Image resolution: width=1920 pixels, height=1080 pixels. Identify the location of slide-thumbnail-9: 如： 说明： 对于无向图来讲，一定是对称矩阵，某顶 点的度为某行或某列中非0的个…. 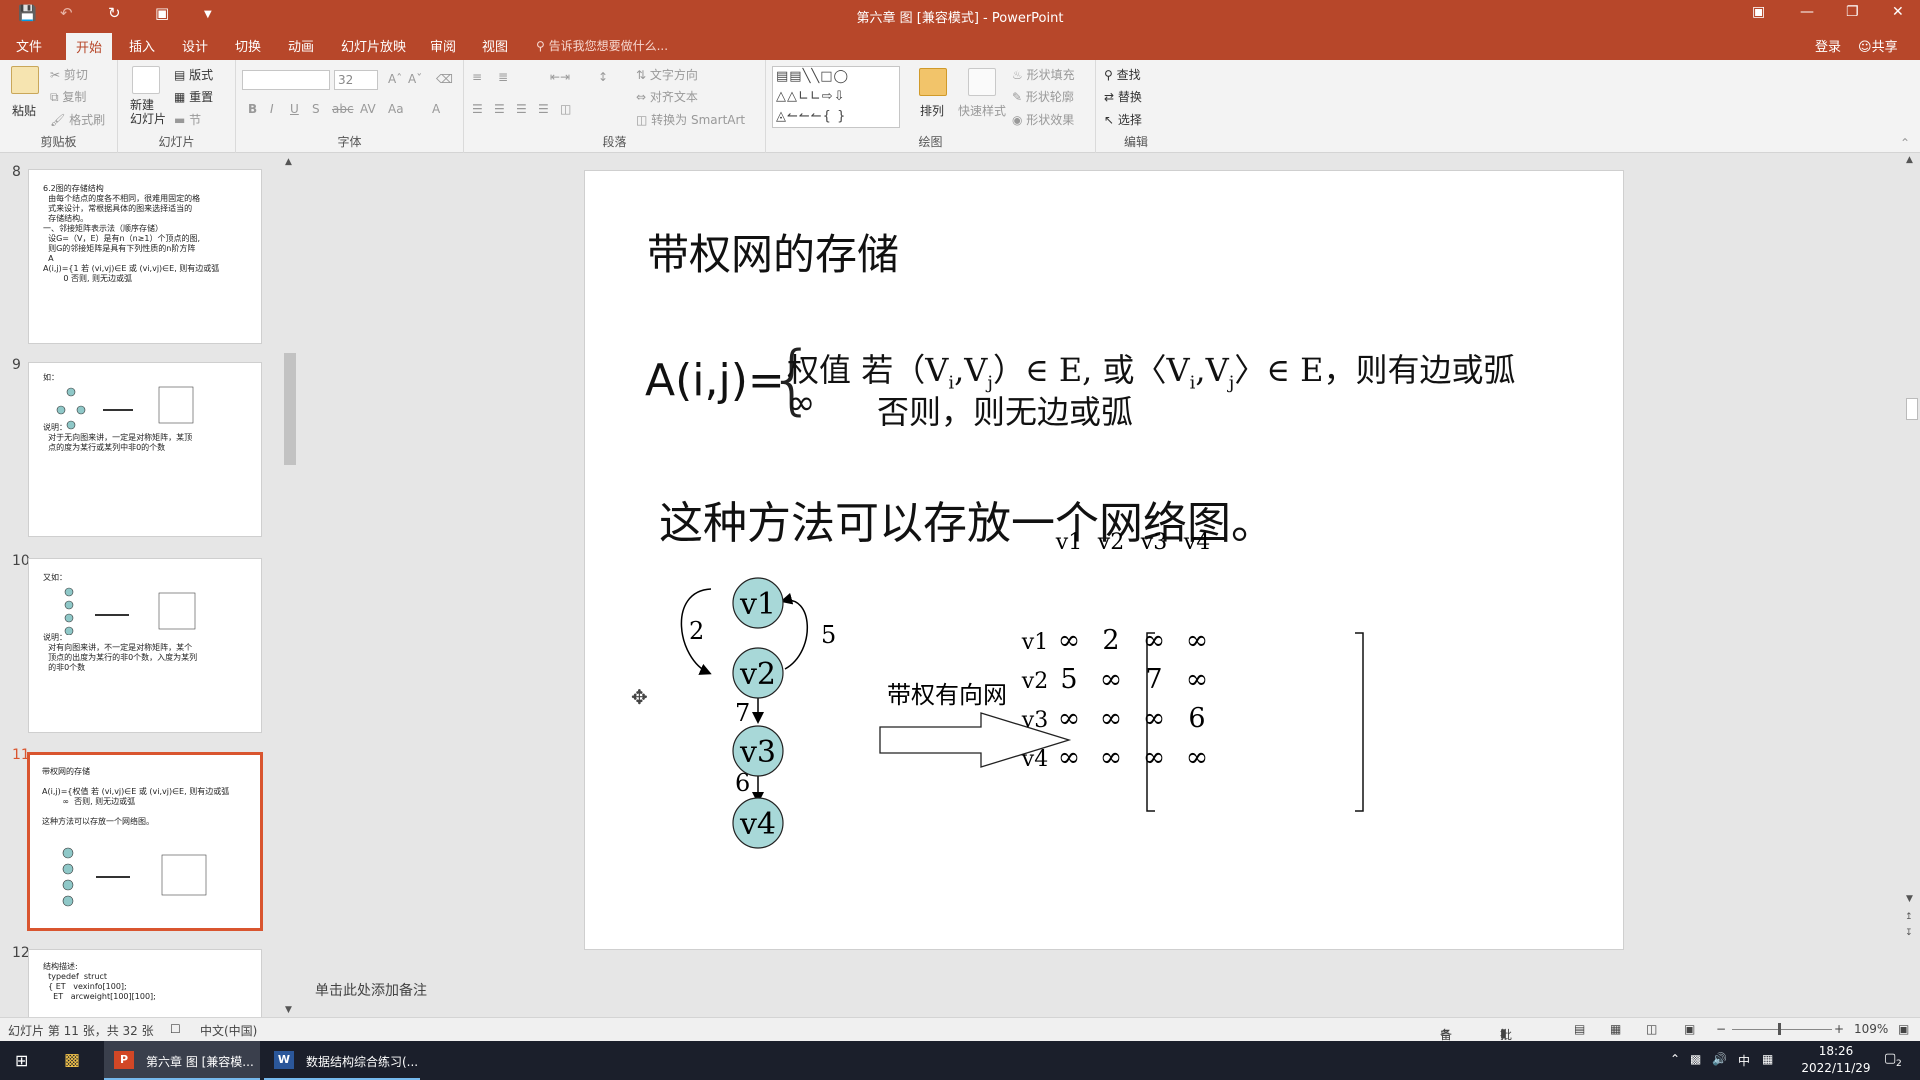
(145, 449).